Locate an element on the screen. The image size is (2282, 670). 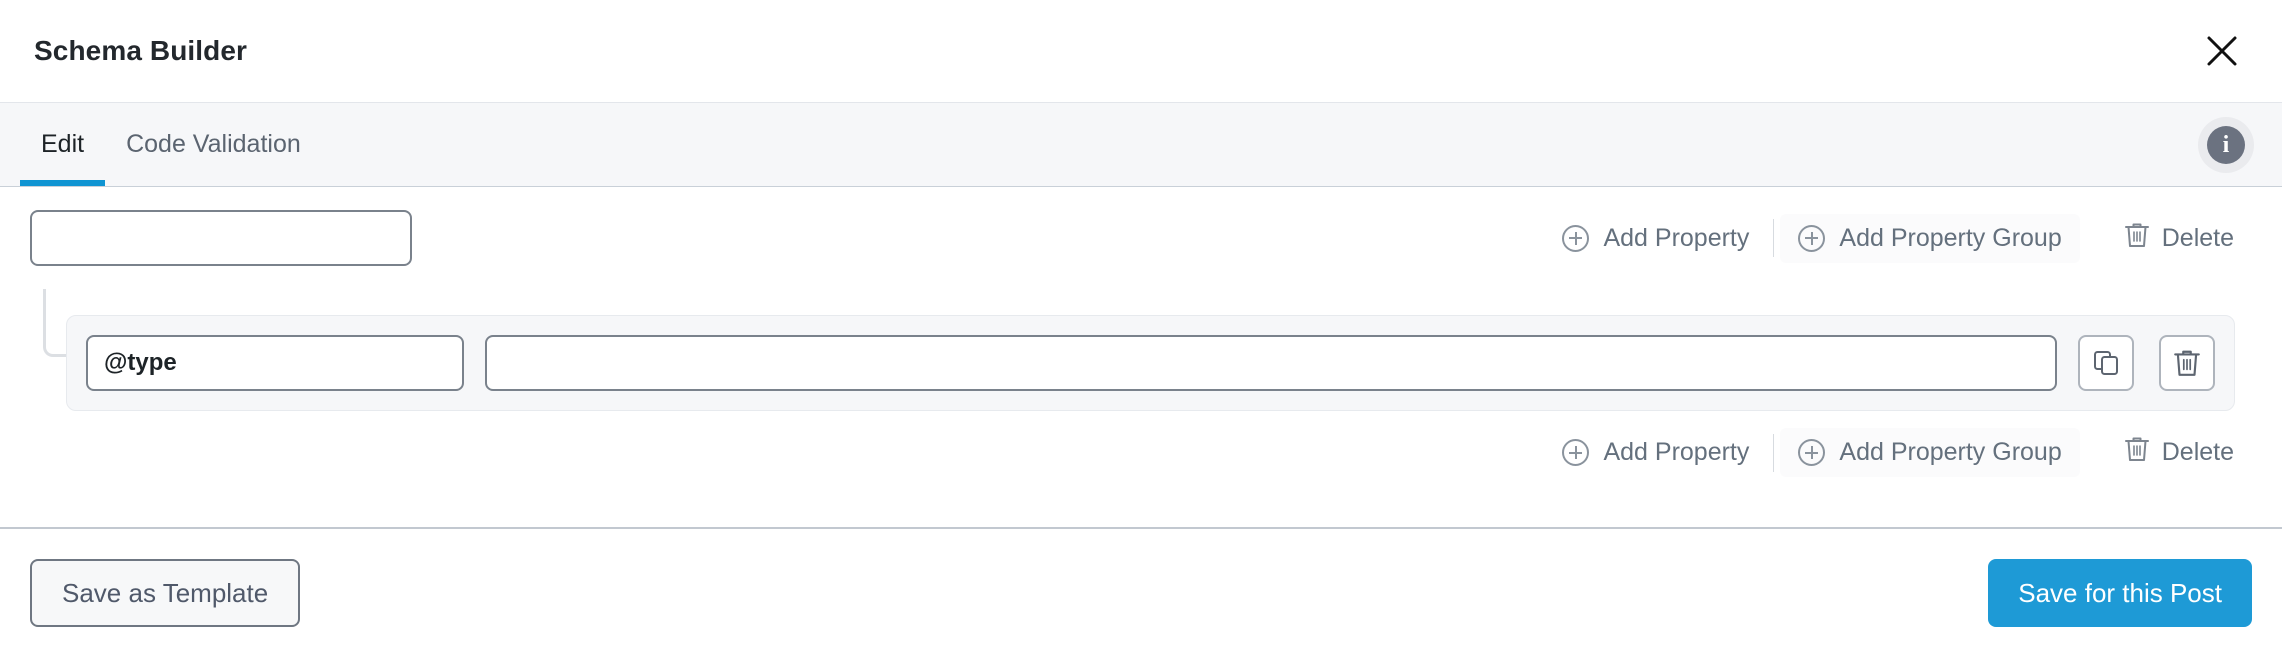
info-icon: i is located at coordinates (2226, 144).